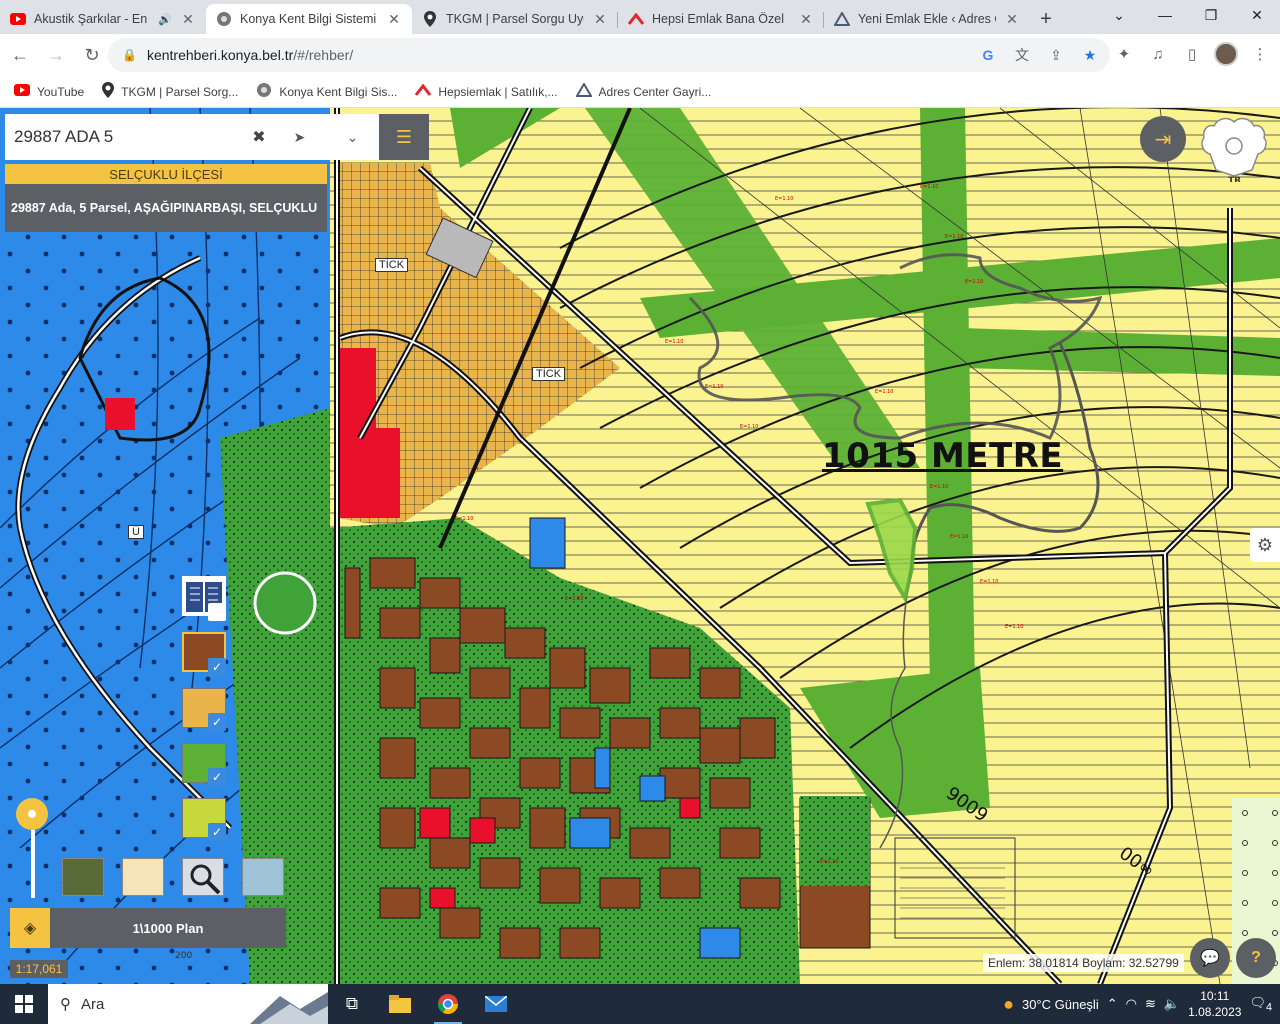  Describe the element at coordinates (1256, 958) in the screenshot. I see `help-icon: ?` at that location.